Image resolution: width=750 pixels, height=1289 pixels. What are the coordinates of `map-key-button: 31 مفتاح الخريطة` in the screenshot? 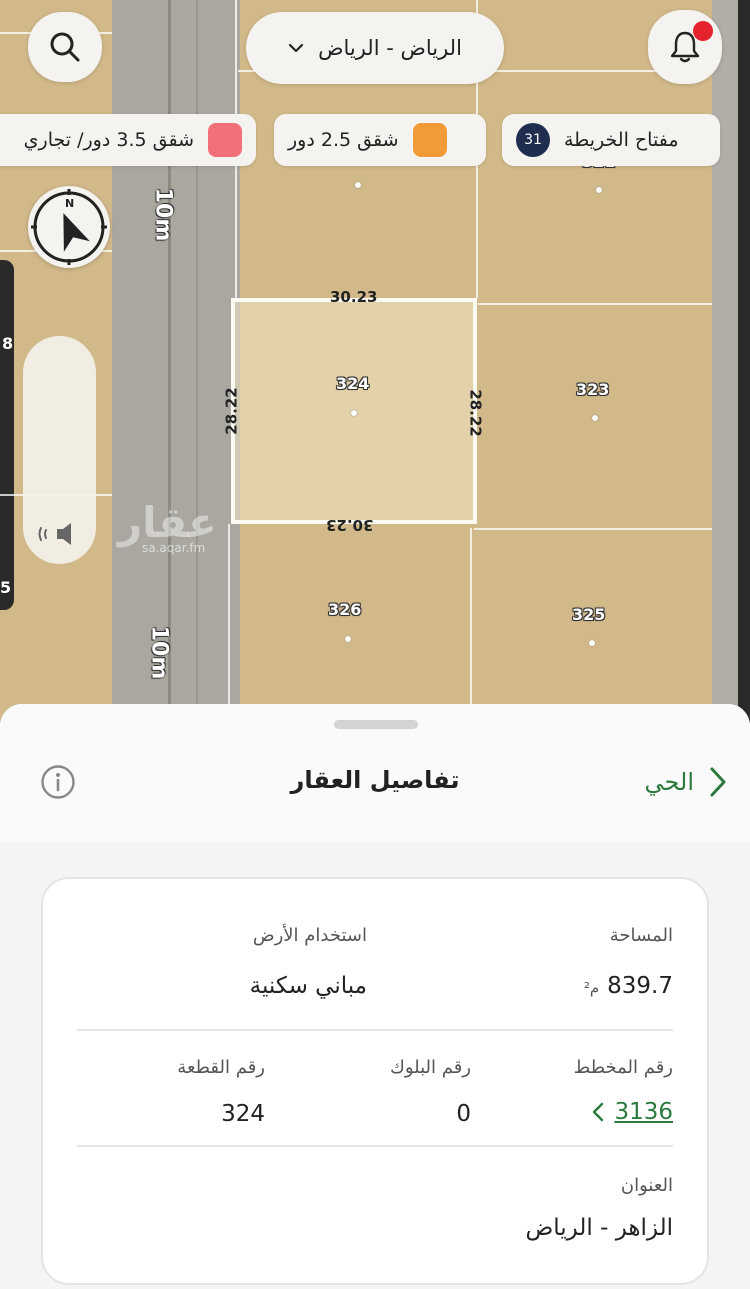 It's located at (611, 140).